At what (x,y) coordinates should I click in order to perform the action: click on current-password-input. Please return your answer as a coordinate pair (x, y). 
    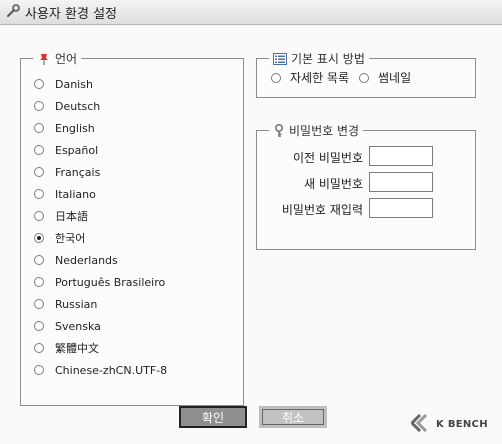
    Looking at the image, I should click on (401, 156).